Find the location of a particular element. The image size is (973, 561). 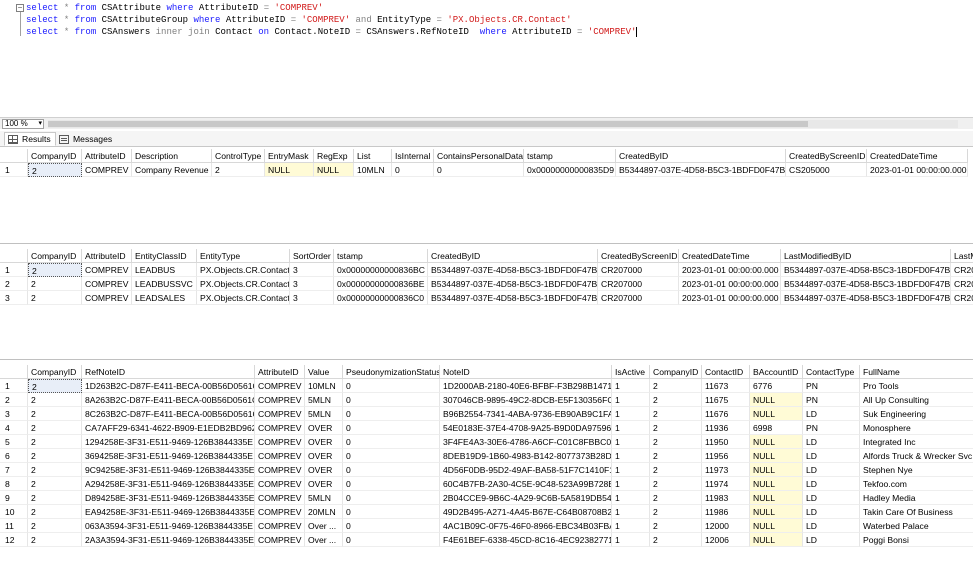

grid-cell: Pro Tools is located at coordinates (916, 386).